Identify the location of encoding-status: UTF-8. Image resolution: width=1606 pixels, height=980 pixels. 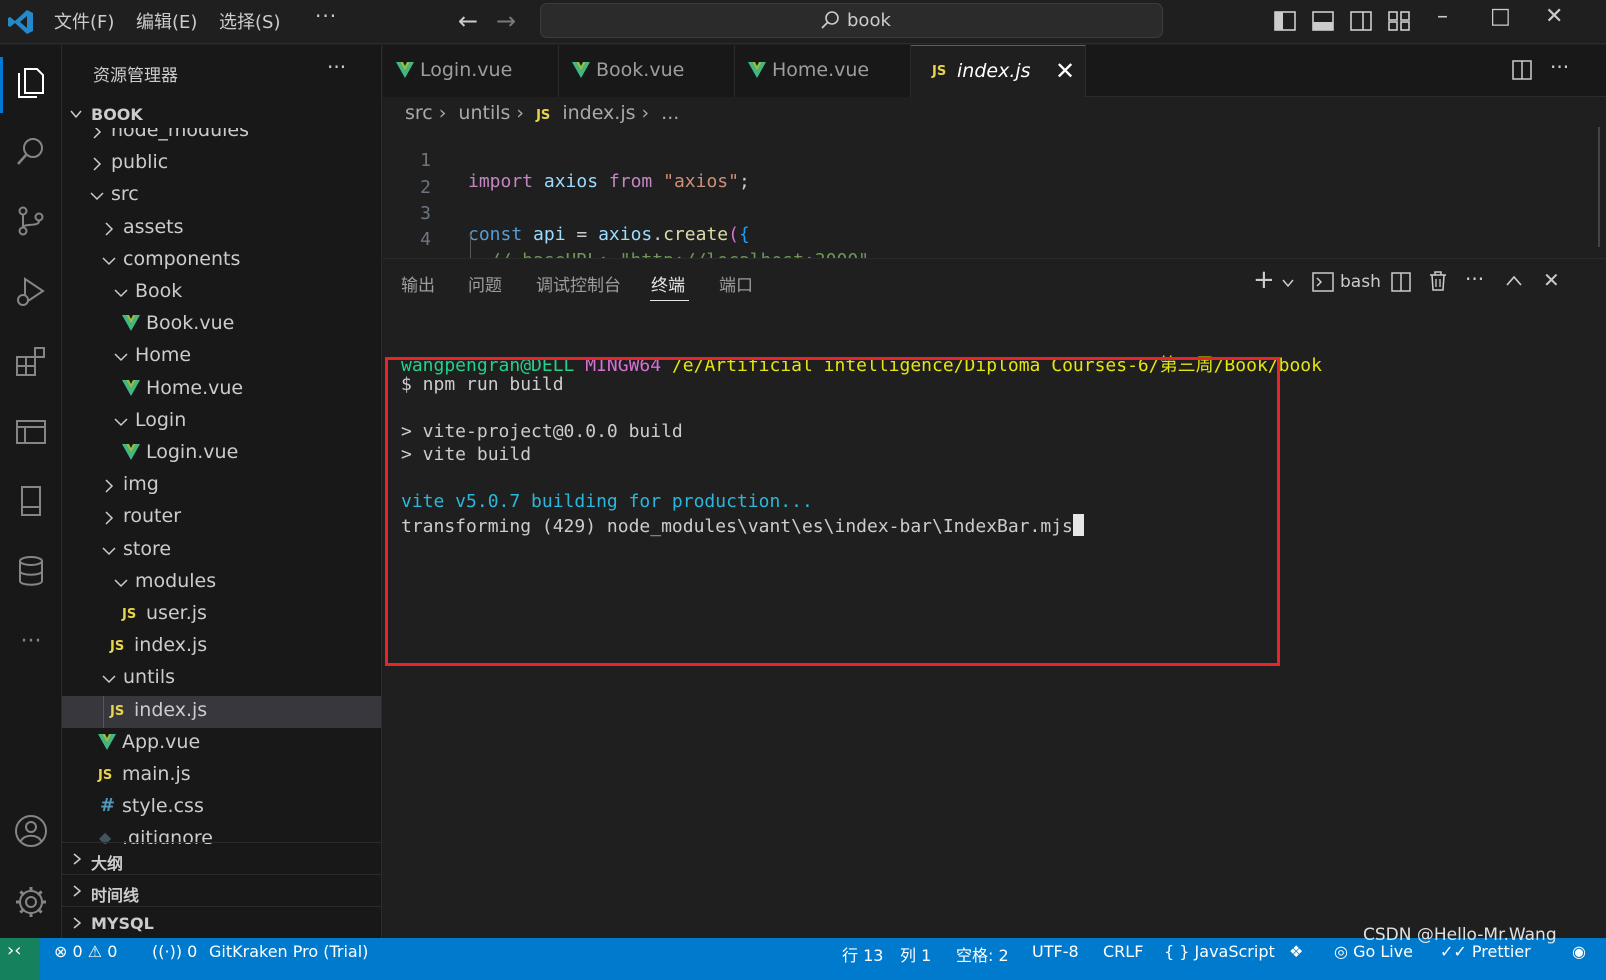
(1055, 951).